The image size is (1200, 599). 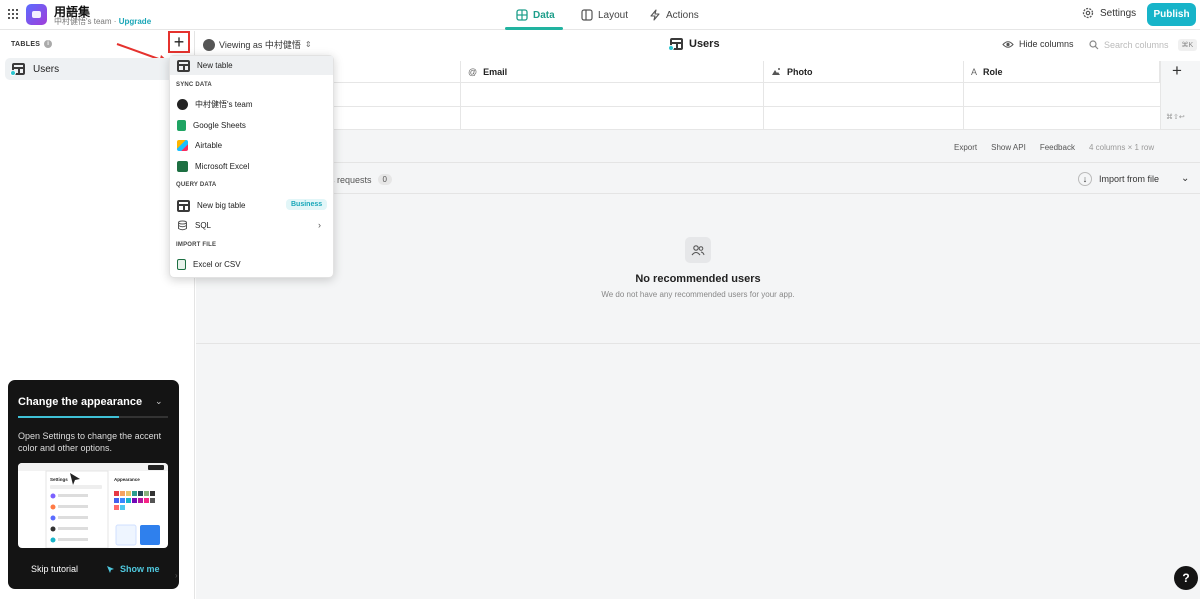 I want to click on menu-item-team: 中村健悟's team, so click(x=251, y=104).